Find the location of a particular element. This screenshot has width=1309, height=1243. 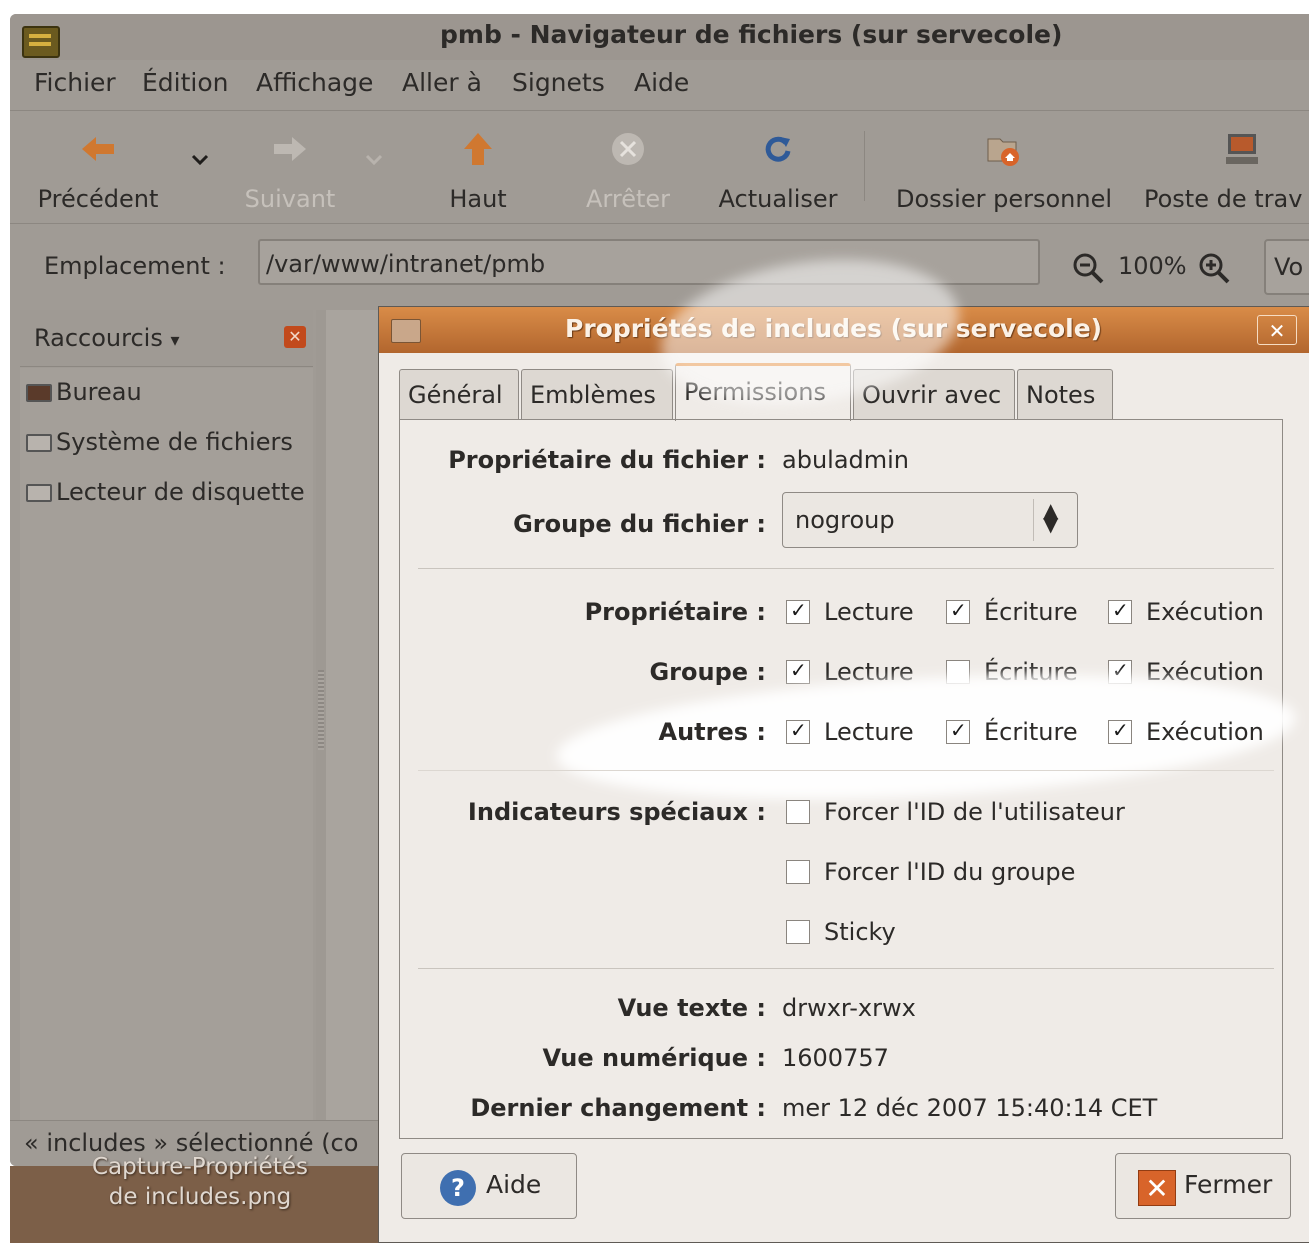

back-arrow-icon is located at coordinates (98, 149).